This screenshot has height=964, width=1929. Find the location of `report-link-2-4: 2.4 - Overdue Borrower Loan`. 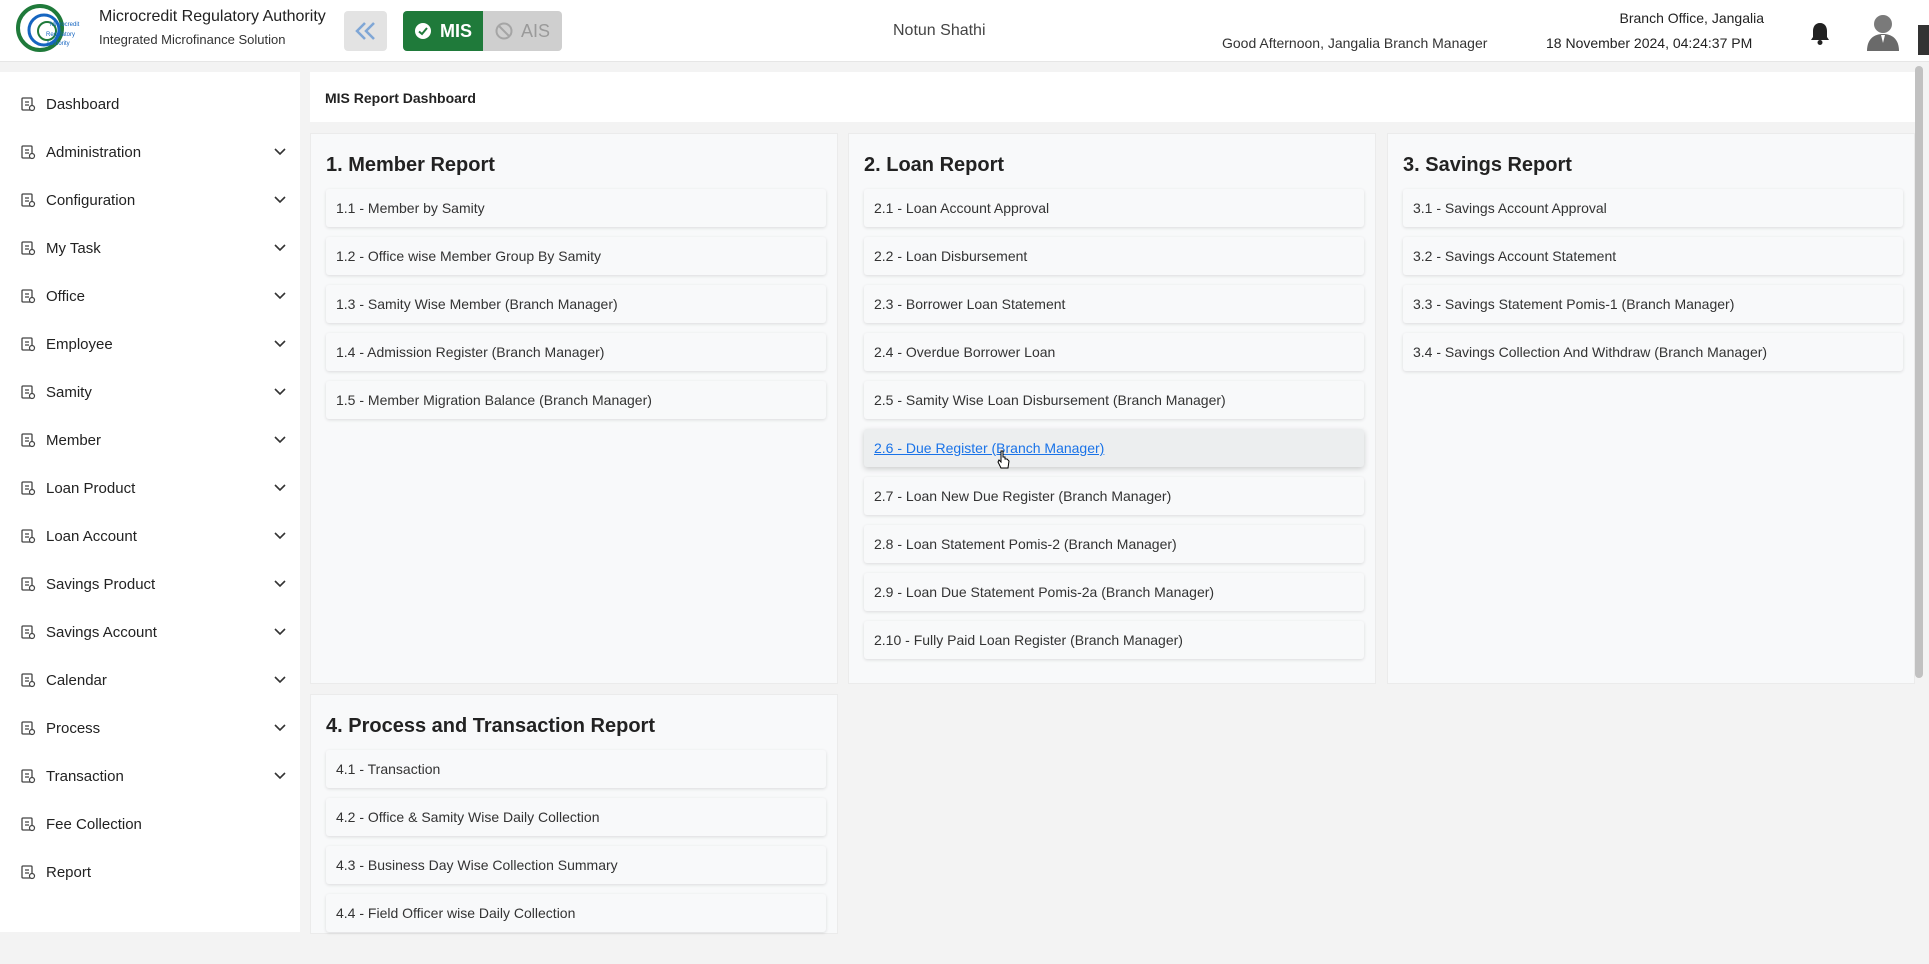

report-link-2-4: 2.4 - Overdue Borrower Loan is located at coordinates (1114, 352).